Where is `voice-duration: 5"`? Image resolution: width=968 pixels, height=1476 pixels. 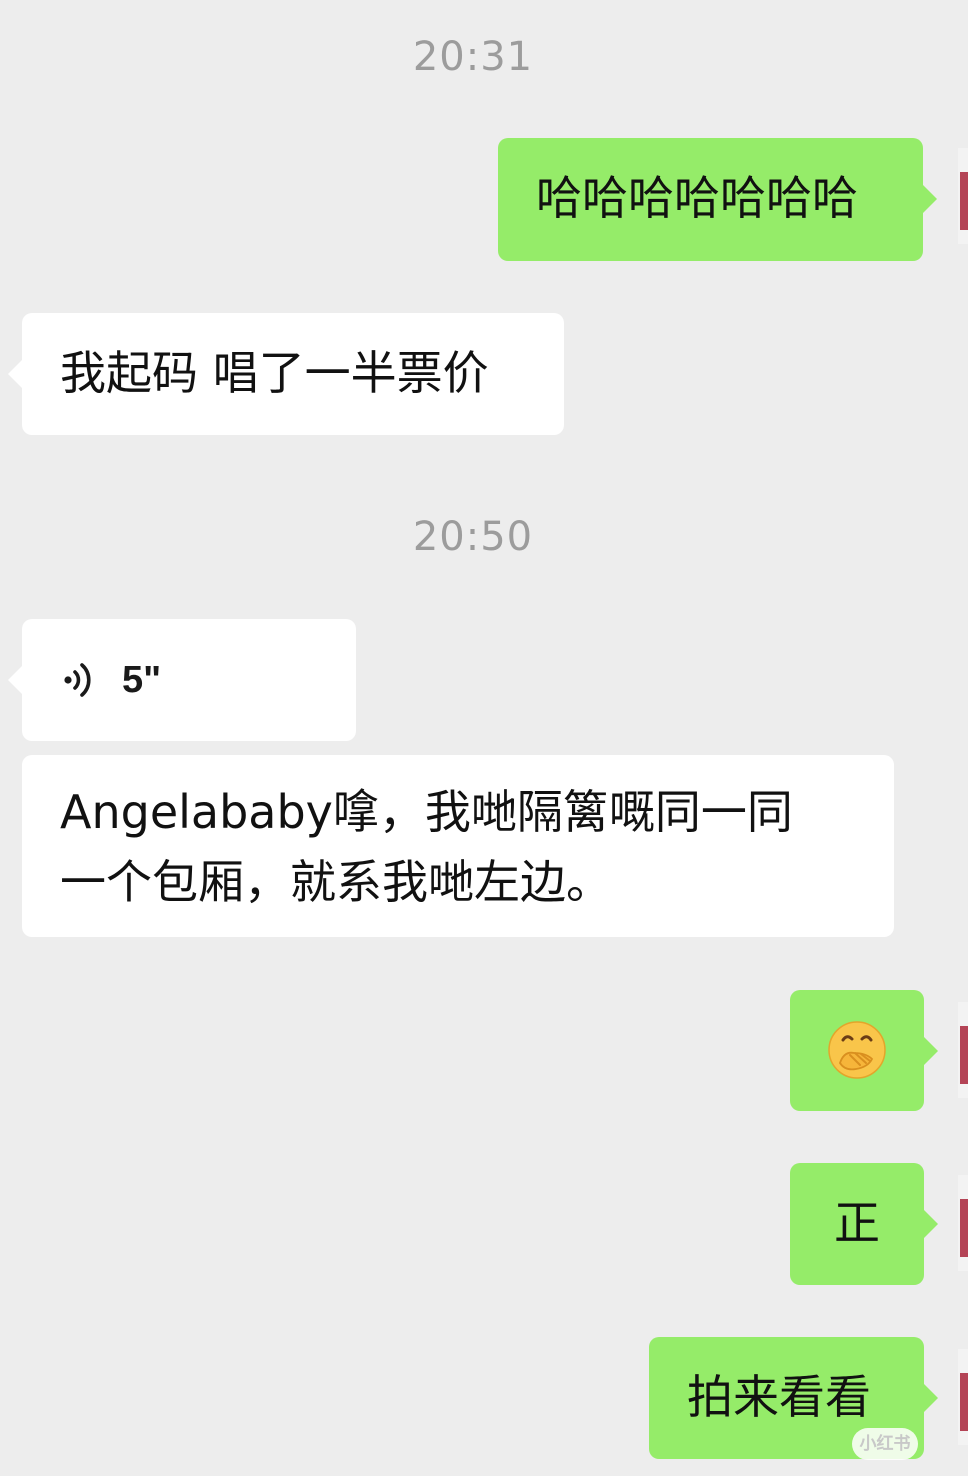
voice-duration: 5" is located at coordinates (142, 680).